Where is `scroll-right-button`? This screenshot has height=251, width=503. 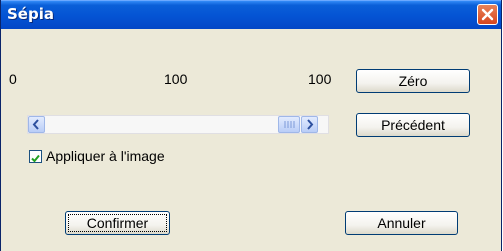 scroll-right-button is located at coordinates (309, 124).